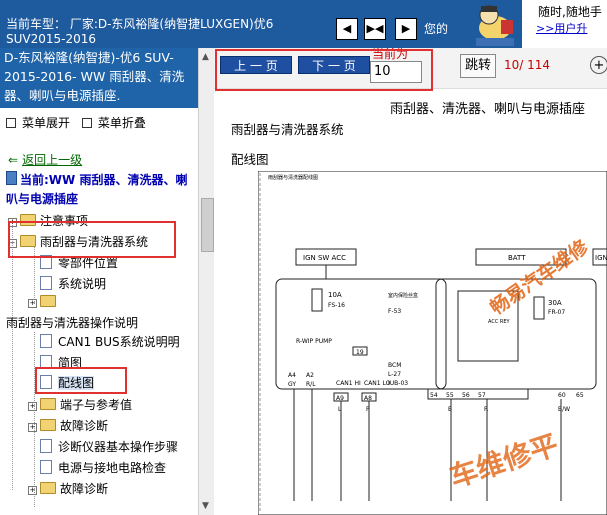 Image resolution: width=607 pixels, height=515 pixels. Describe the element at coordinates (287, 129) in the screenshot. I see `section-title: 雨刮器与清洗器系统` at that location.